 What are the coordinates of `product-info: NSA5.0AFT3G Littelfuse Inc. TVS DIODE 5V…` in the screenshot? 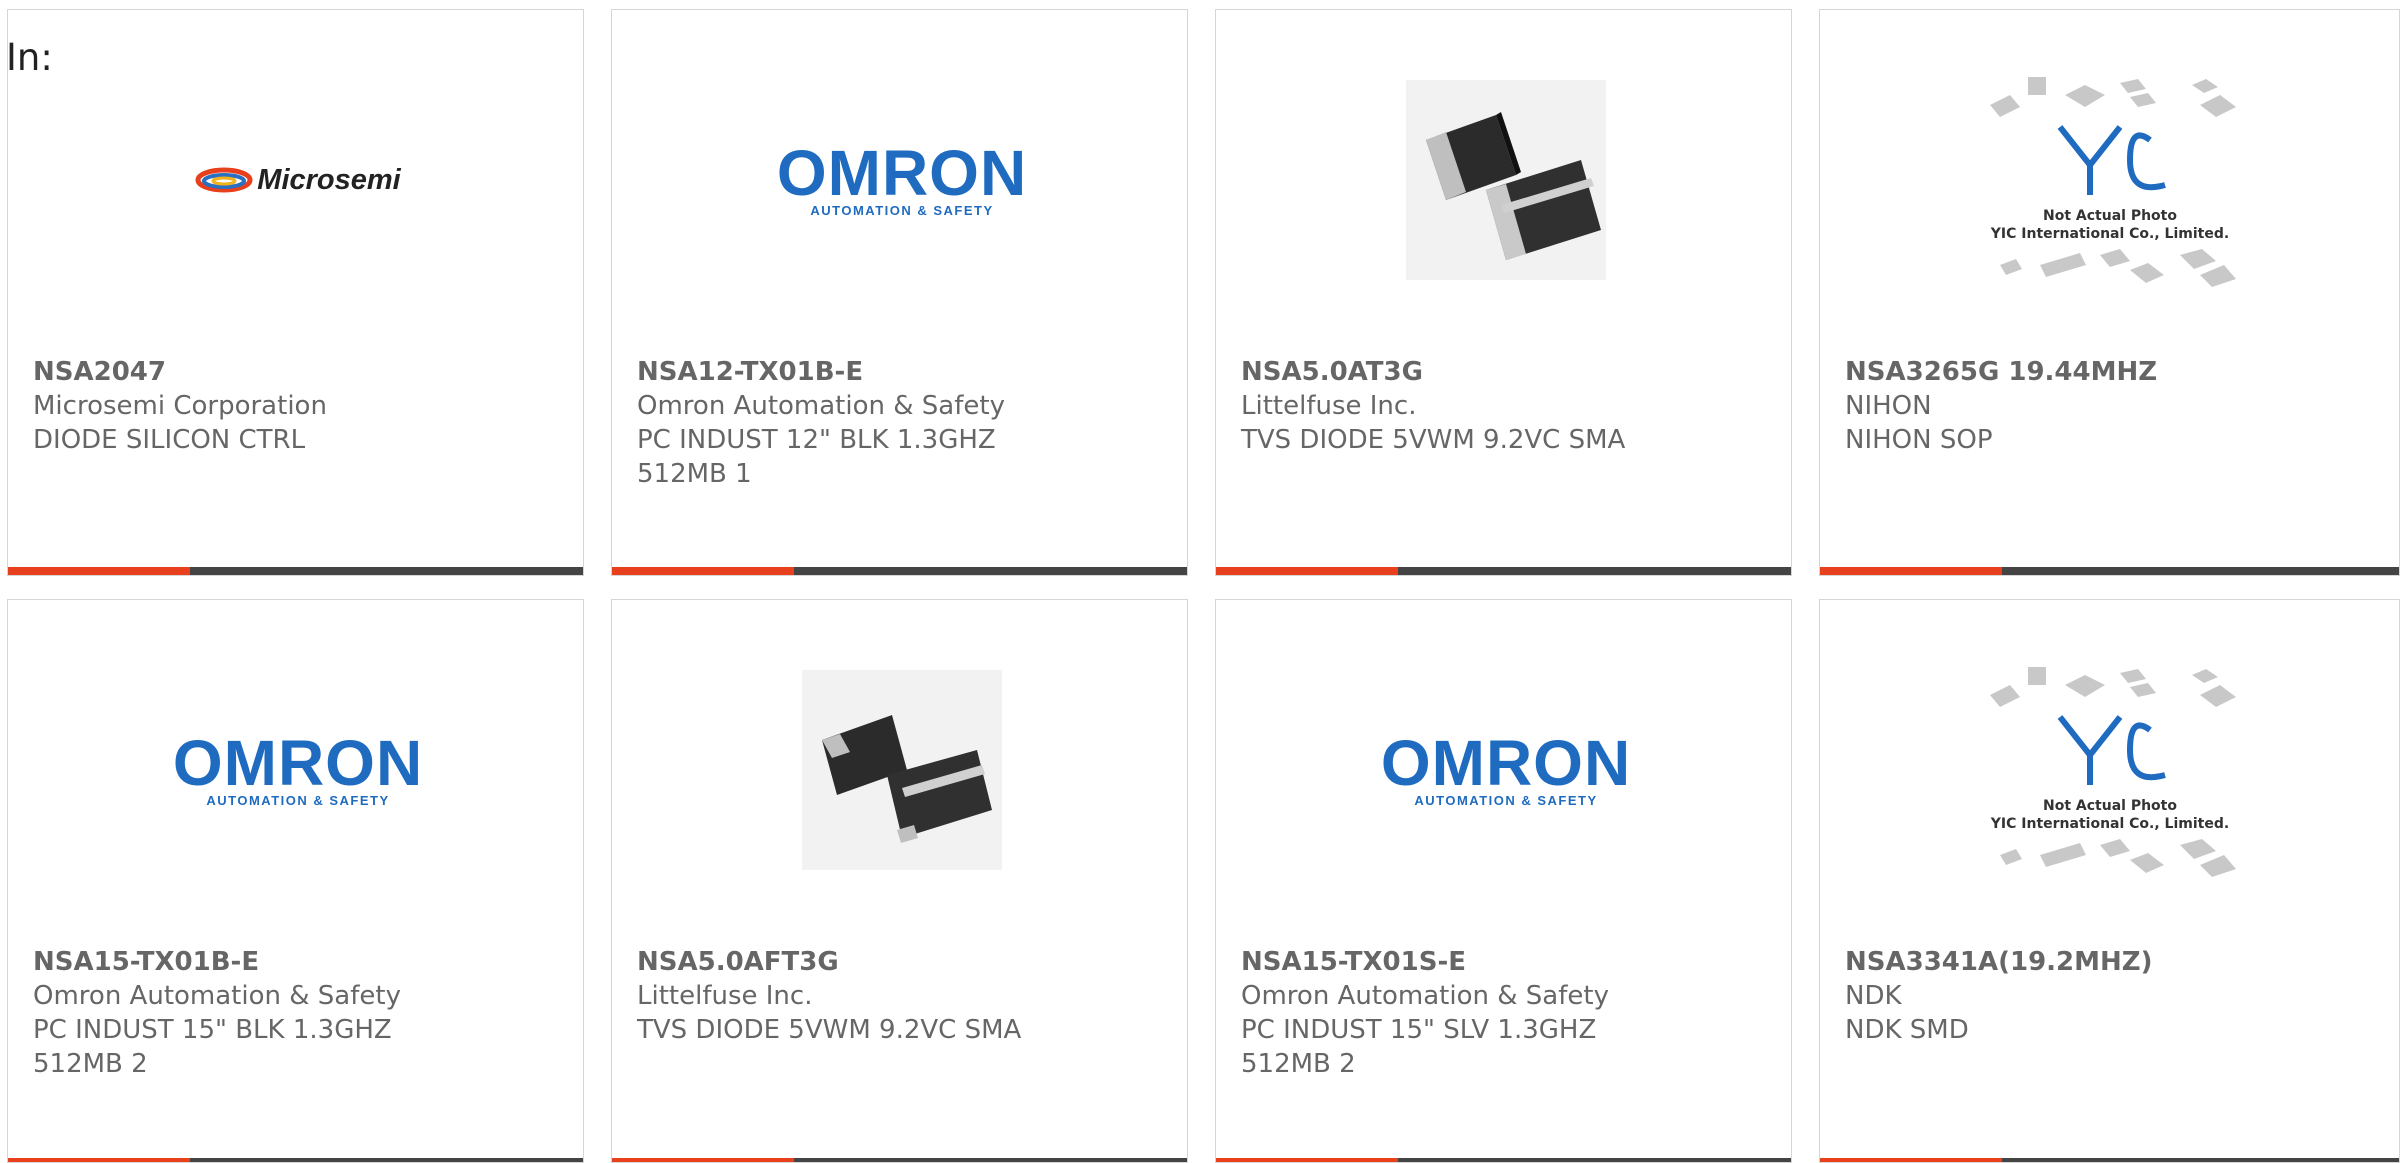 It's located at (902, 996).